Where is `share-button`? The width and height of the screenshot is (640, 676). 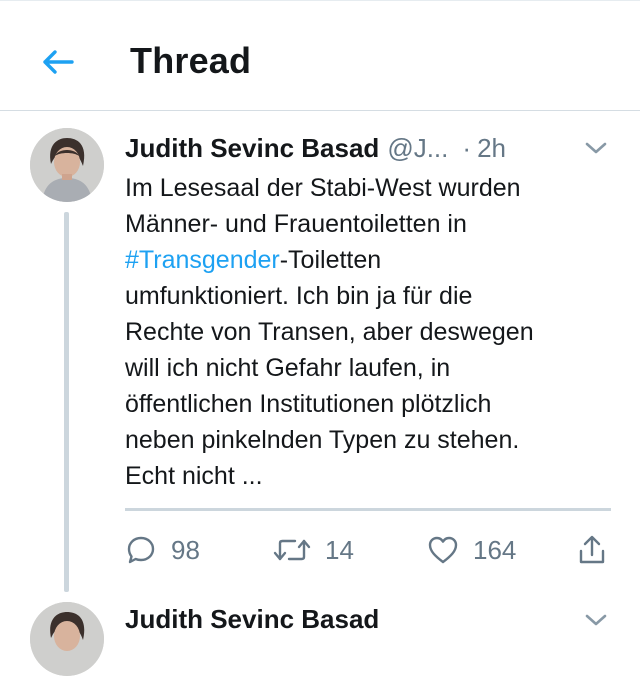 share-button is located at coordinates (592, 550).